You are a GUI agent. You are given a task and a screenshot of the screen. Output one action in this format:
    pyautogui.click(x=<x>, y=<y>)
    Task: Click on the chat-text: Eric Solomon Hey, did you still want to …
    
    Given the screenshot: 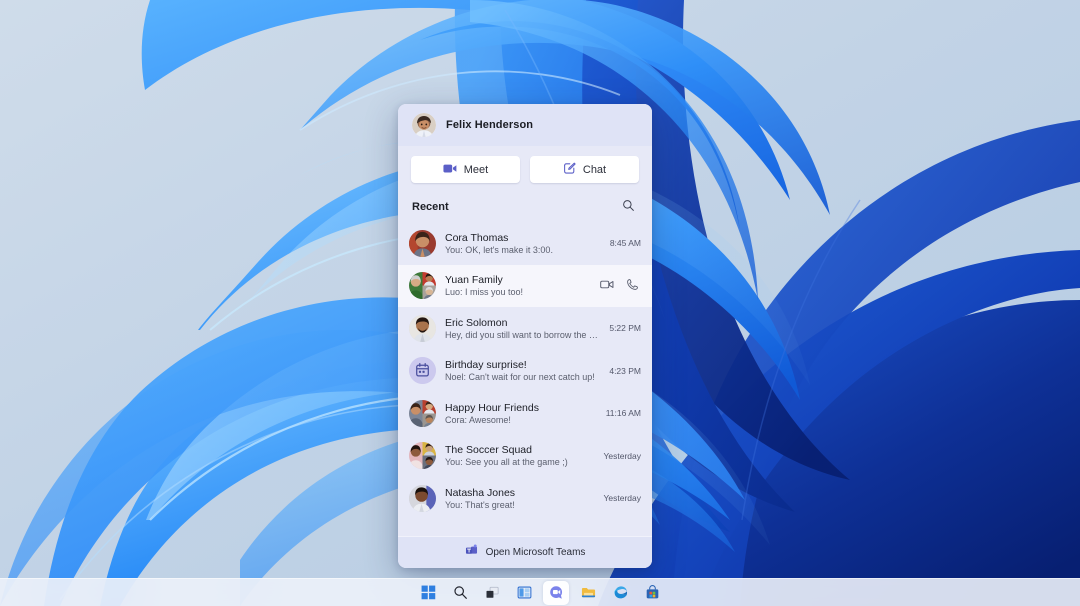 What is the action you would take?
    pyautogui.click(x=522, y=328)
    